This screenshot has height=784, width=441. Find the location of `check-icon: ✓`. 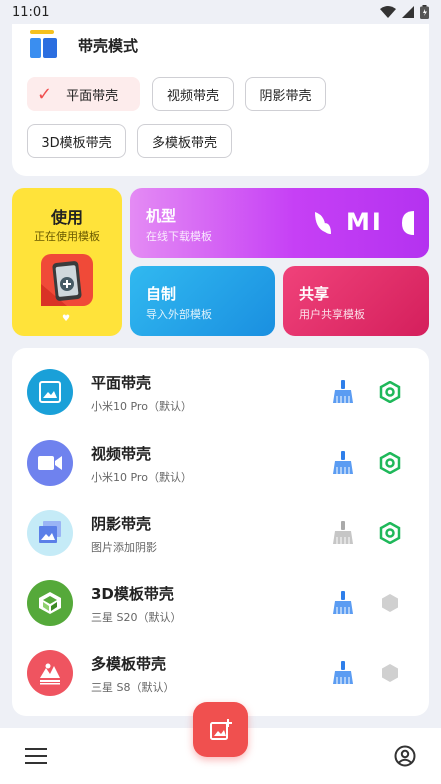

check-icon: ✓ is located at coordinates (45, 94).